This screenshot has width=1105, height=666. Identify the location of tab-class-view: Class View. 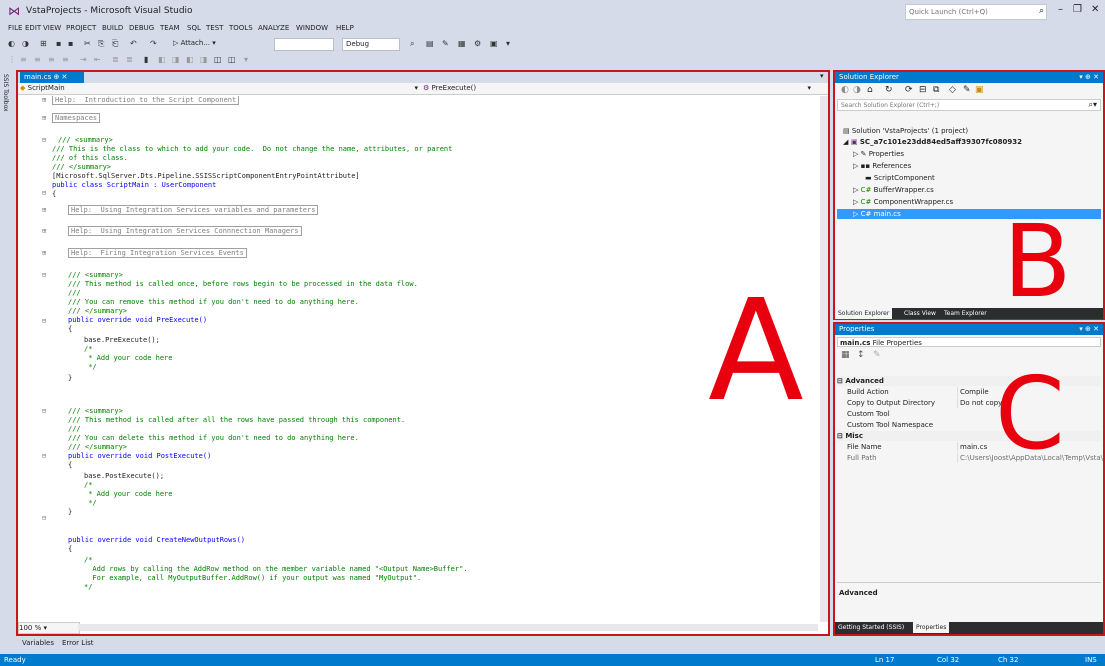
(920, 313).